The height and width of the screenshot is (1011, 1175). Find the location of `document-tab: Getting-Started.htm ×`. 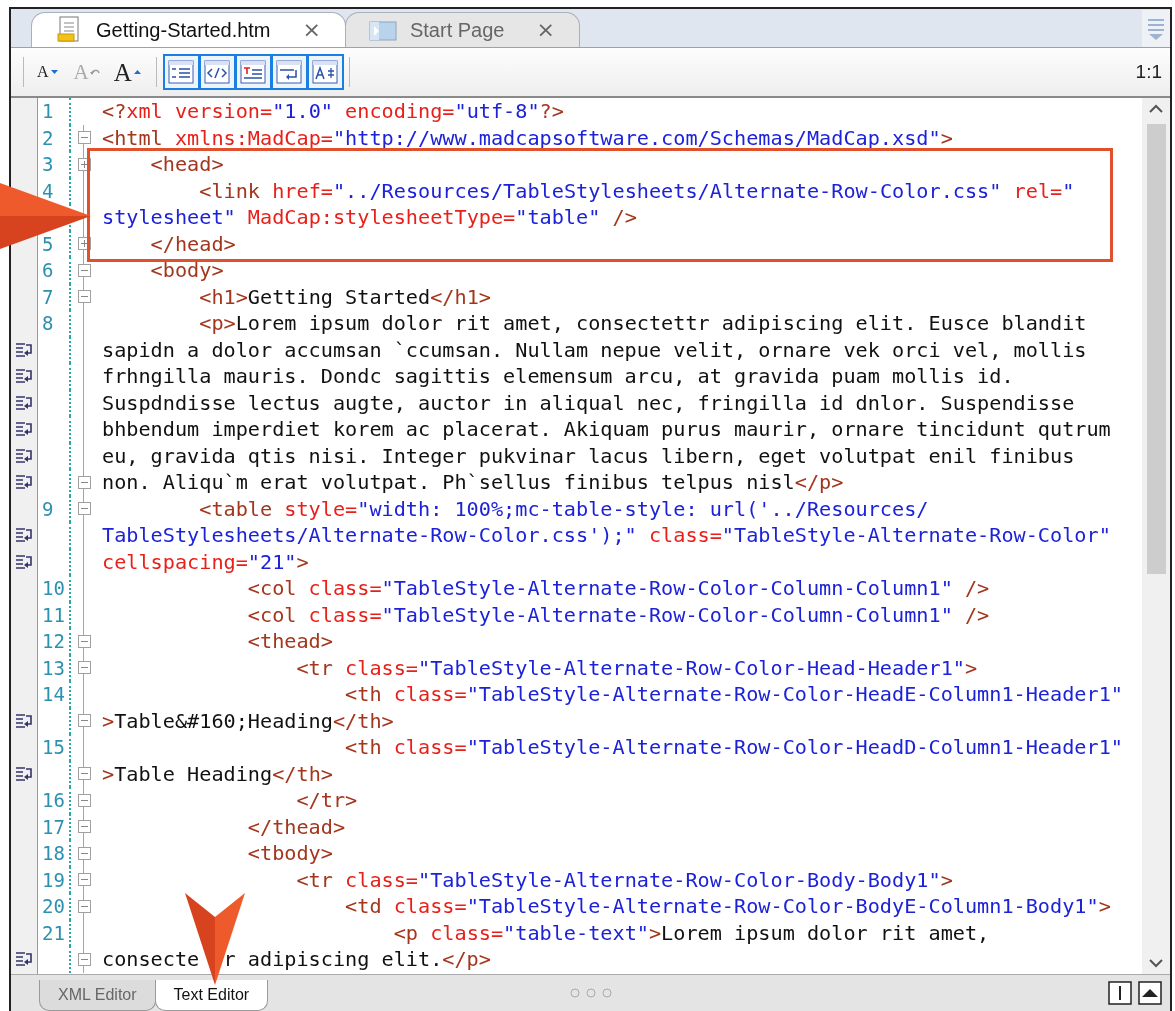

document-tab: Getting-Started.htm × is located at coordinates (188, 29).